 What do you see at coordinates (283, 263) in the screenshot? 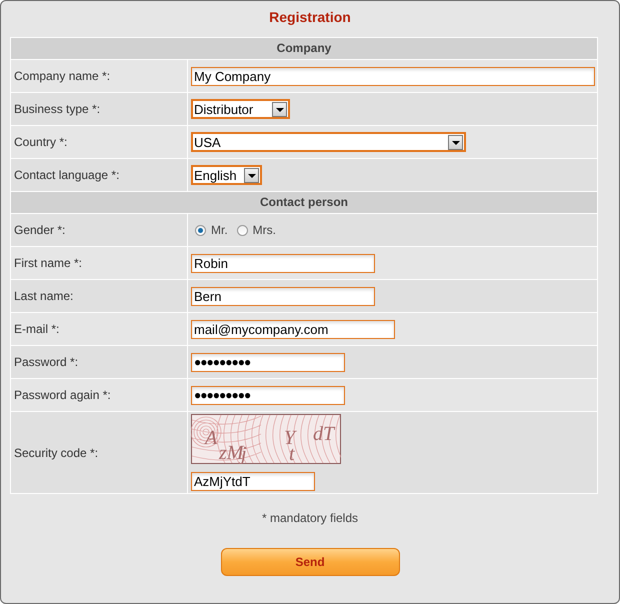
I see `text-field: Robin` at bounding box center [283, 263].